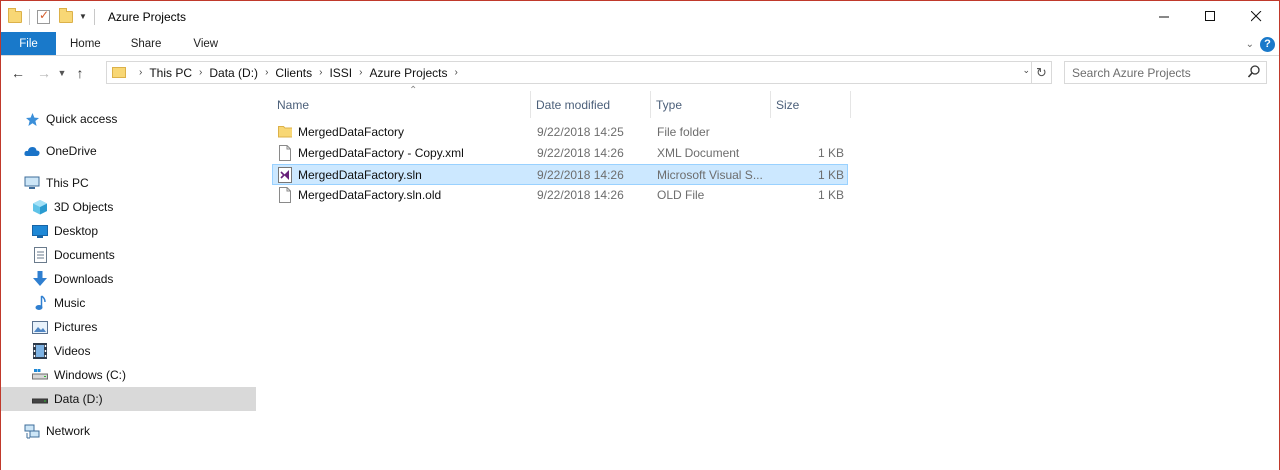  What do you see at coordinates (205, 43) in the screenshot?
I see `tab-view: View` at bounding box center [205, 43].